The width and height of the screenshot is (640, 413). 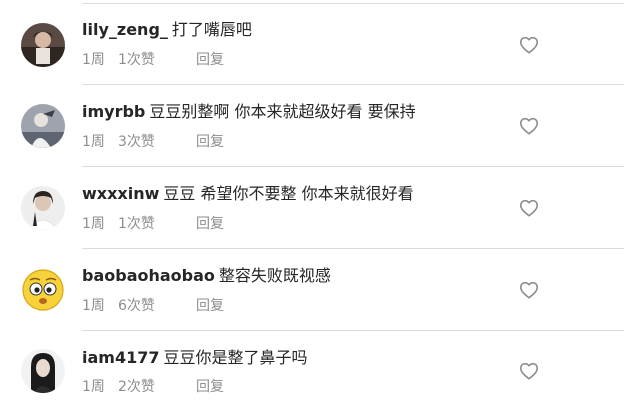 What do you see at coordinates (157, 387) in the screenshot?
I see `comment-likes-count: 2次赞` at bounding box center [157, 387].